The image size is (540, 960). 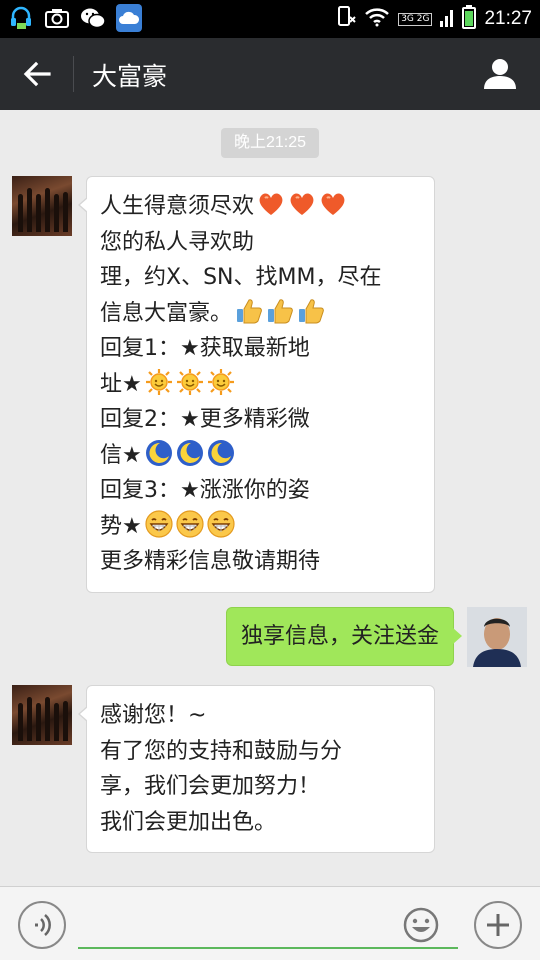 I want to click on message-line: 您的私人寻欢助, so click(x=261, y=243).